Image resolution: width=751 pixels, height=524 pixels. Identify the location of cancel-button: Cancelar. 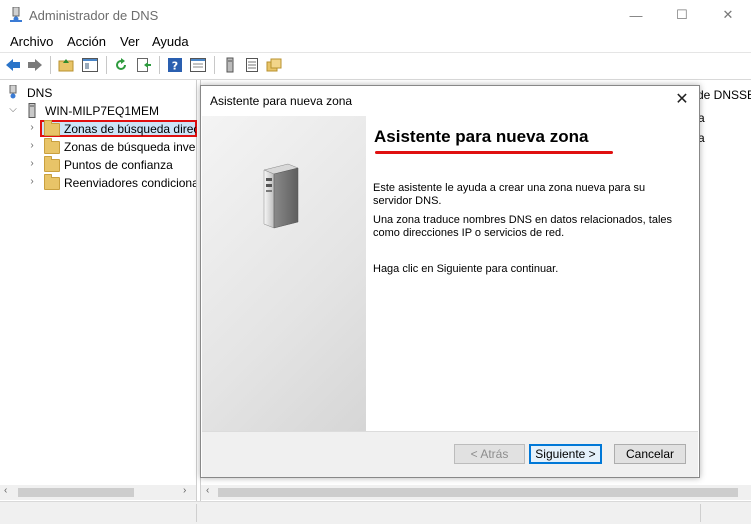
(650, 454).